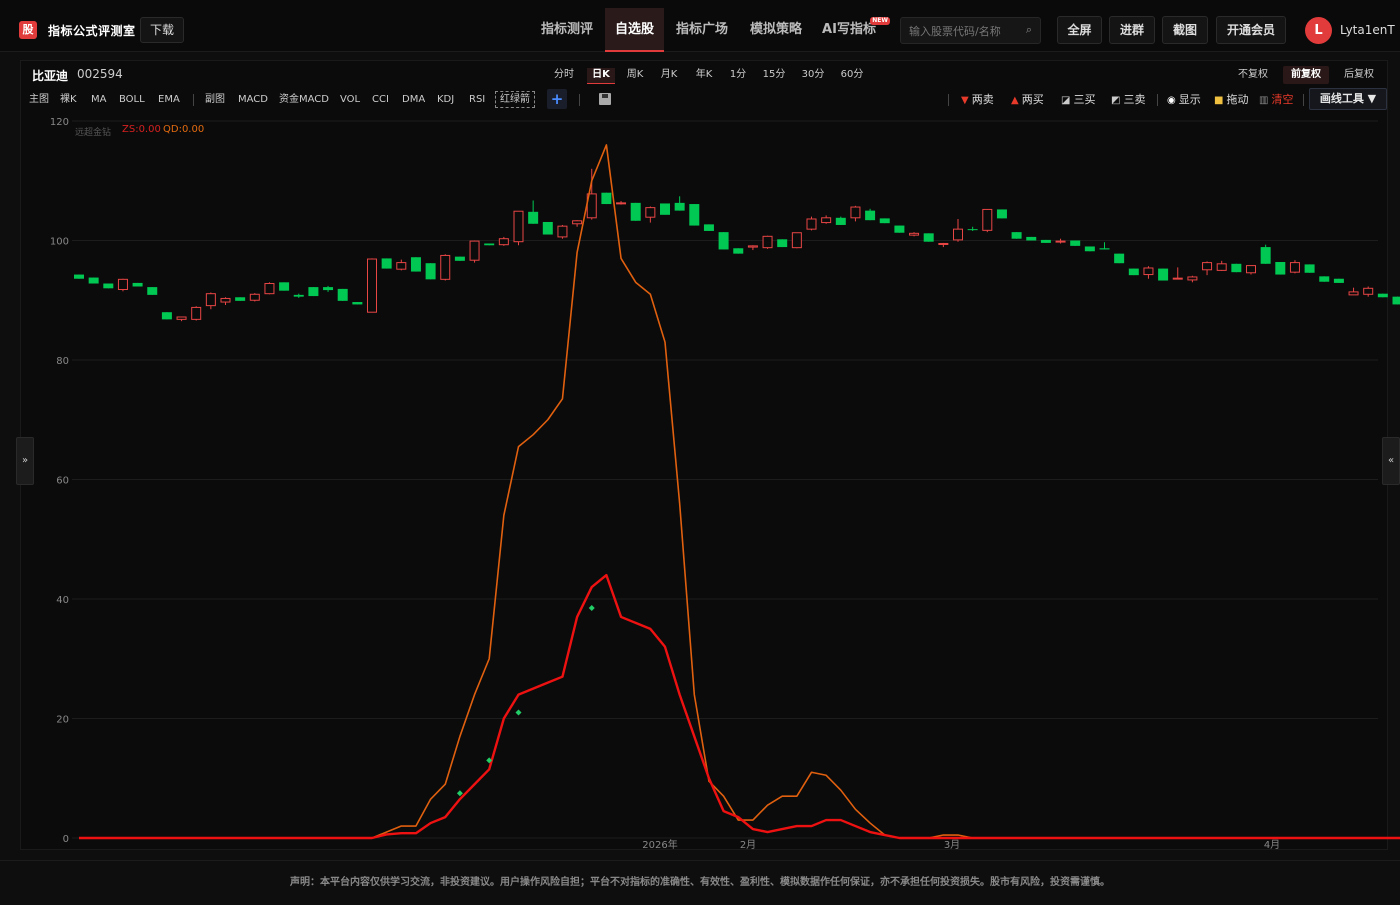 This screenshot has width=1400, height=905. Describe the element at coordinates (62, 481) in the screenshot. I see `y-tick-label: 60` at that location.